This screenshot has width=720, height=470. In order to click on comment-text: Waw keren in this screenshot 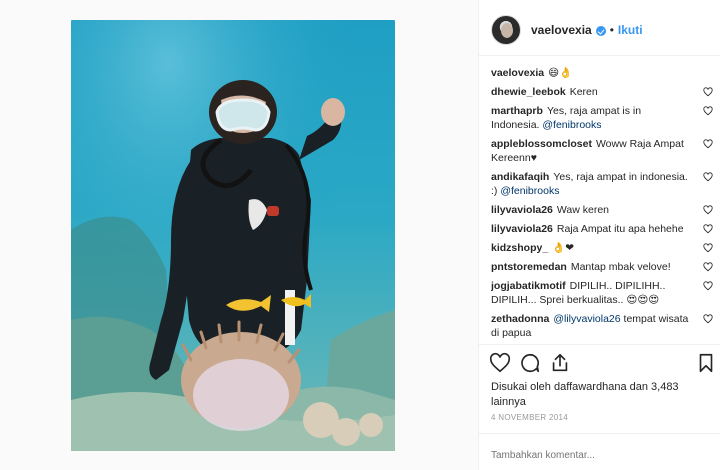, I will do `click(583, 210)`.